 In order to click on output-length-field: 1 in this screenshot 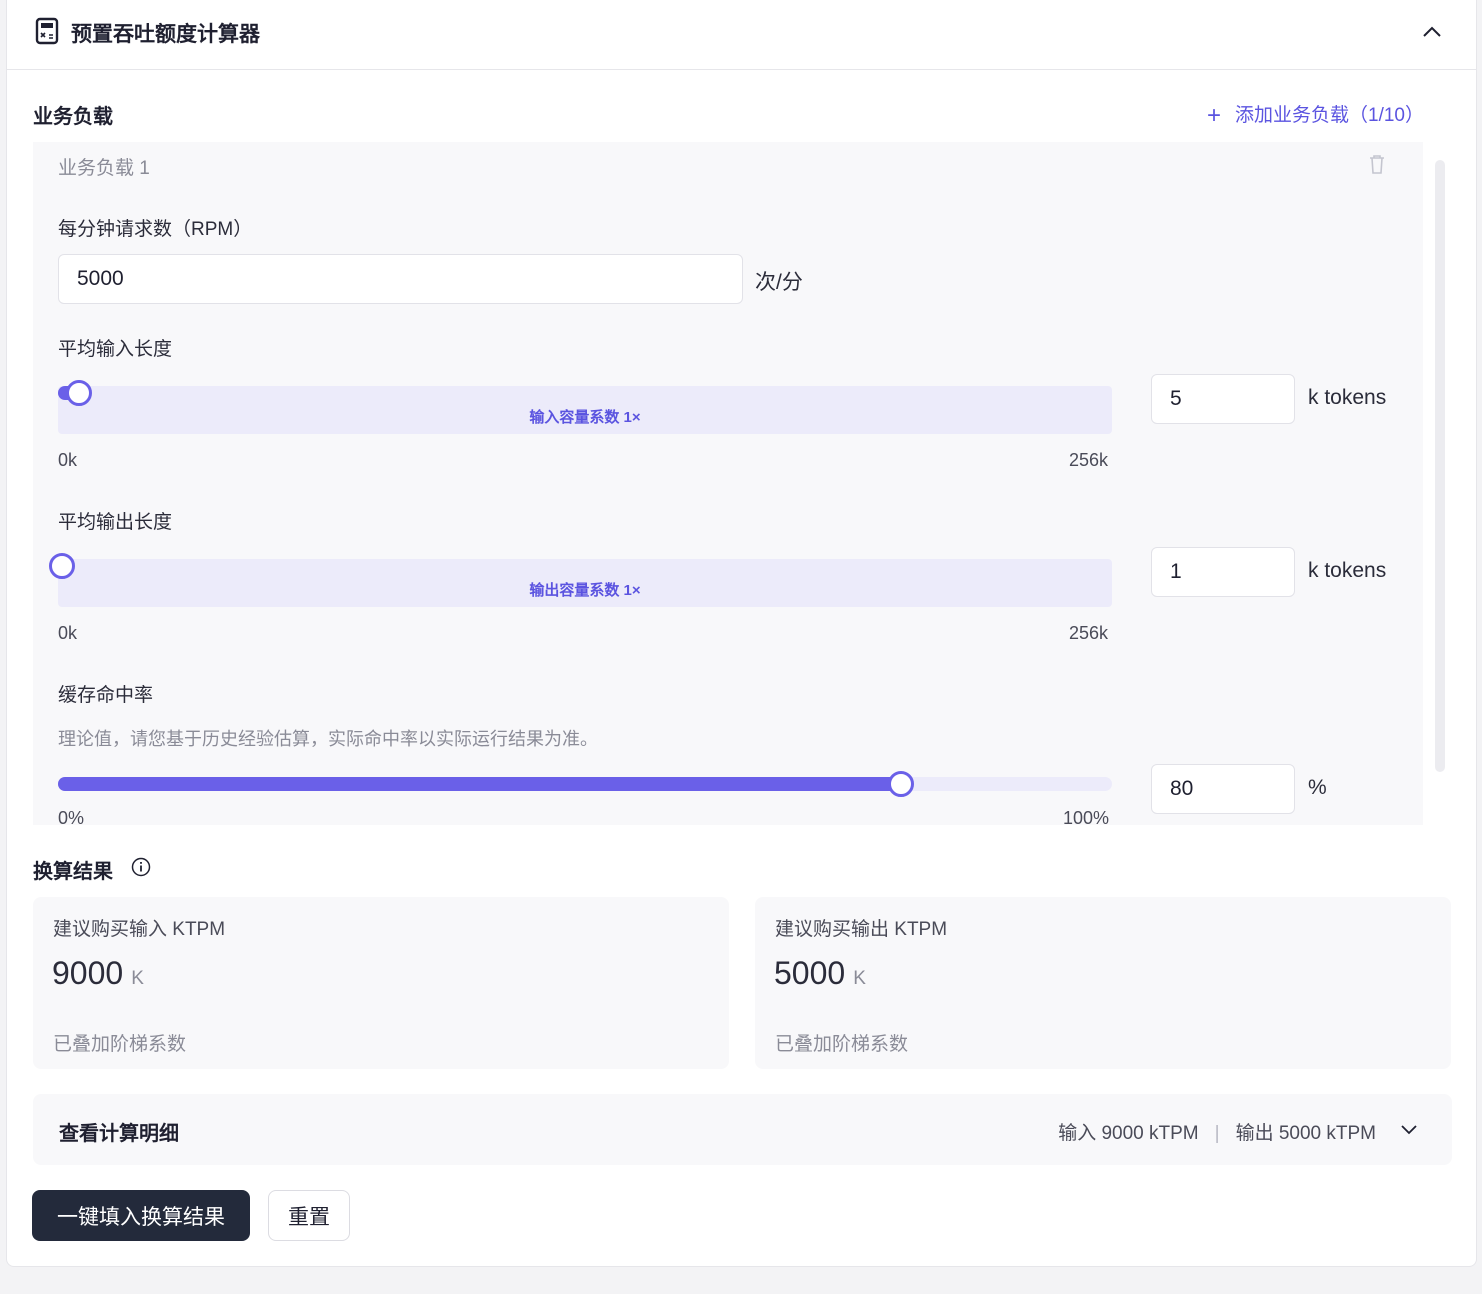, I will do `click(1223, 572)`.